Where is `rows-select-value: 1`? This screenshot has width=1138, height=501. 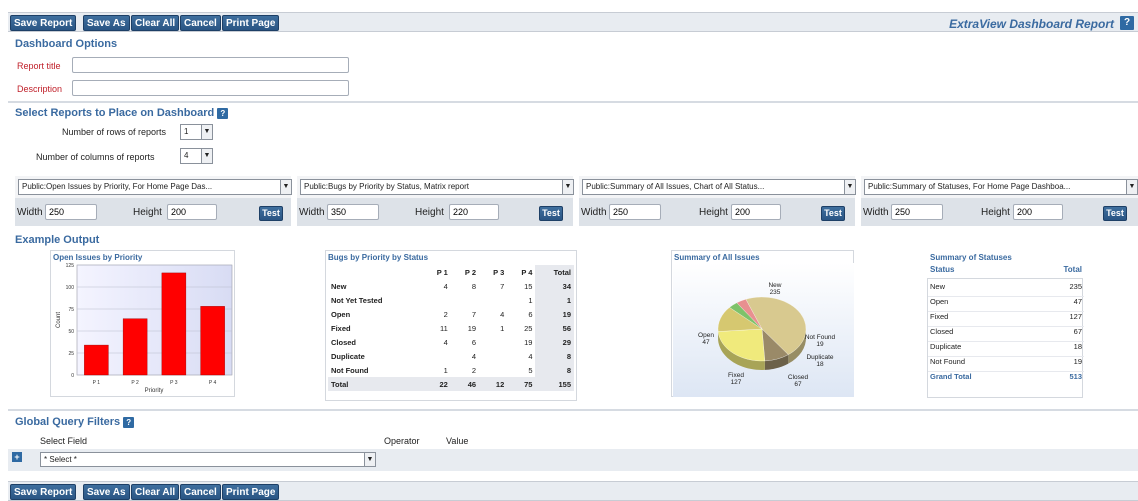
rows-select-value: 1 is located at coordinates (186, 131).